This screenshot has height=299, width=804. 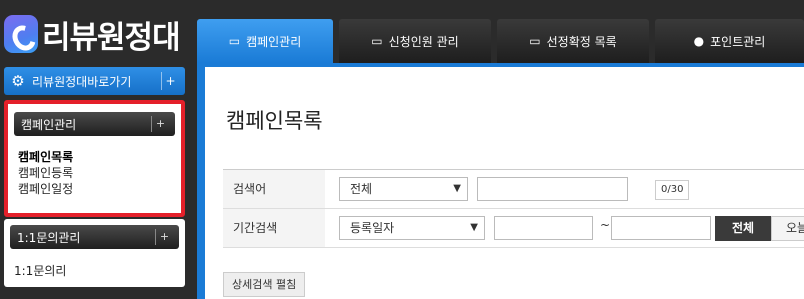 What do you see at coordinates (543, 228) in the screenshot?
I see `start-date-input` at bounding box center [543, 228].